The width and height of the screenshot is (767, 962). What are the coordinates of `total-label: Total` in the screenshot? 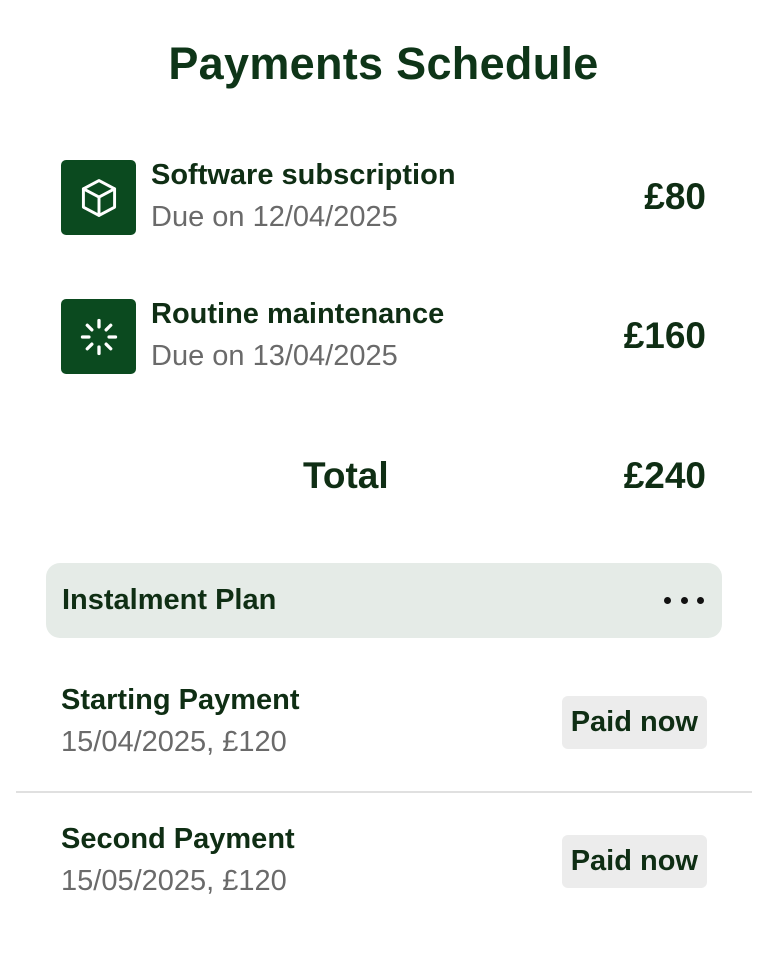 It's located at (346, 475).